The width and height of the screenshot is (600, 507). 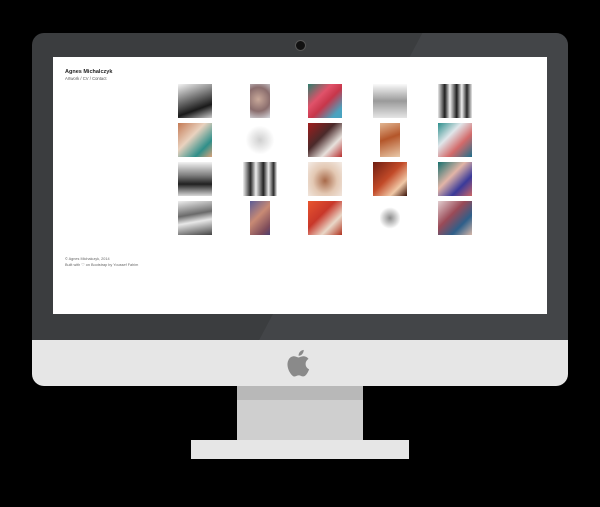 I want to click on nav-link-artwork: Artwork, so click(x=72, y=78).